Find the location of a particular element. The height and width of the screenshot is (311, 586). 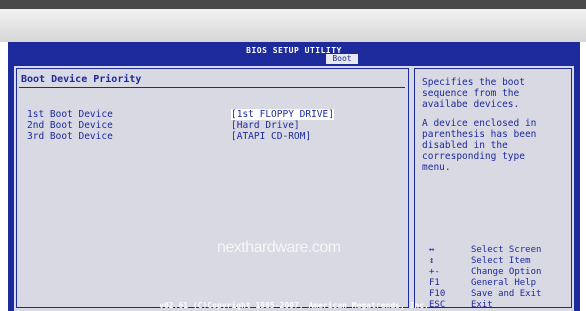

help-line: availabe devices. is located at coordinates (471, 104).